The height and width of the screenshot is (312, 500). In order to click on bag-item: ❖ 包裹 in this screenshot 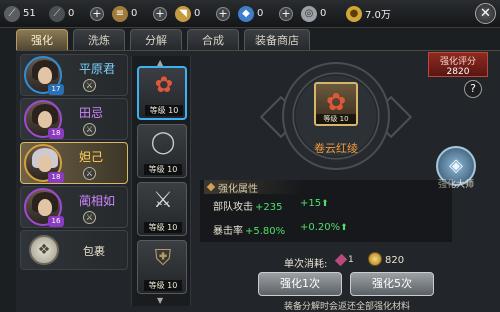, I will do `click(74, 250)`.